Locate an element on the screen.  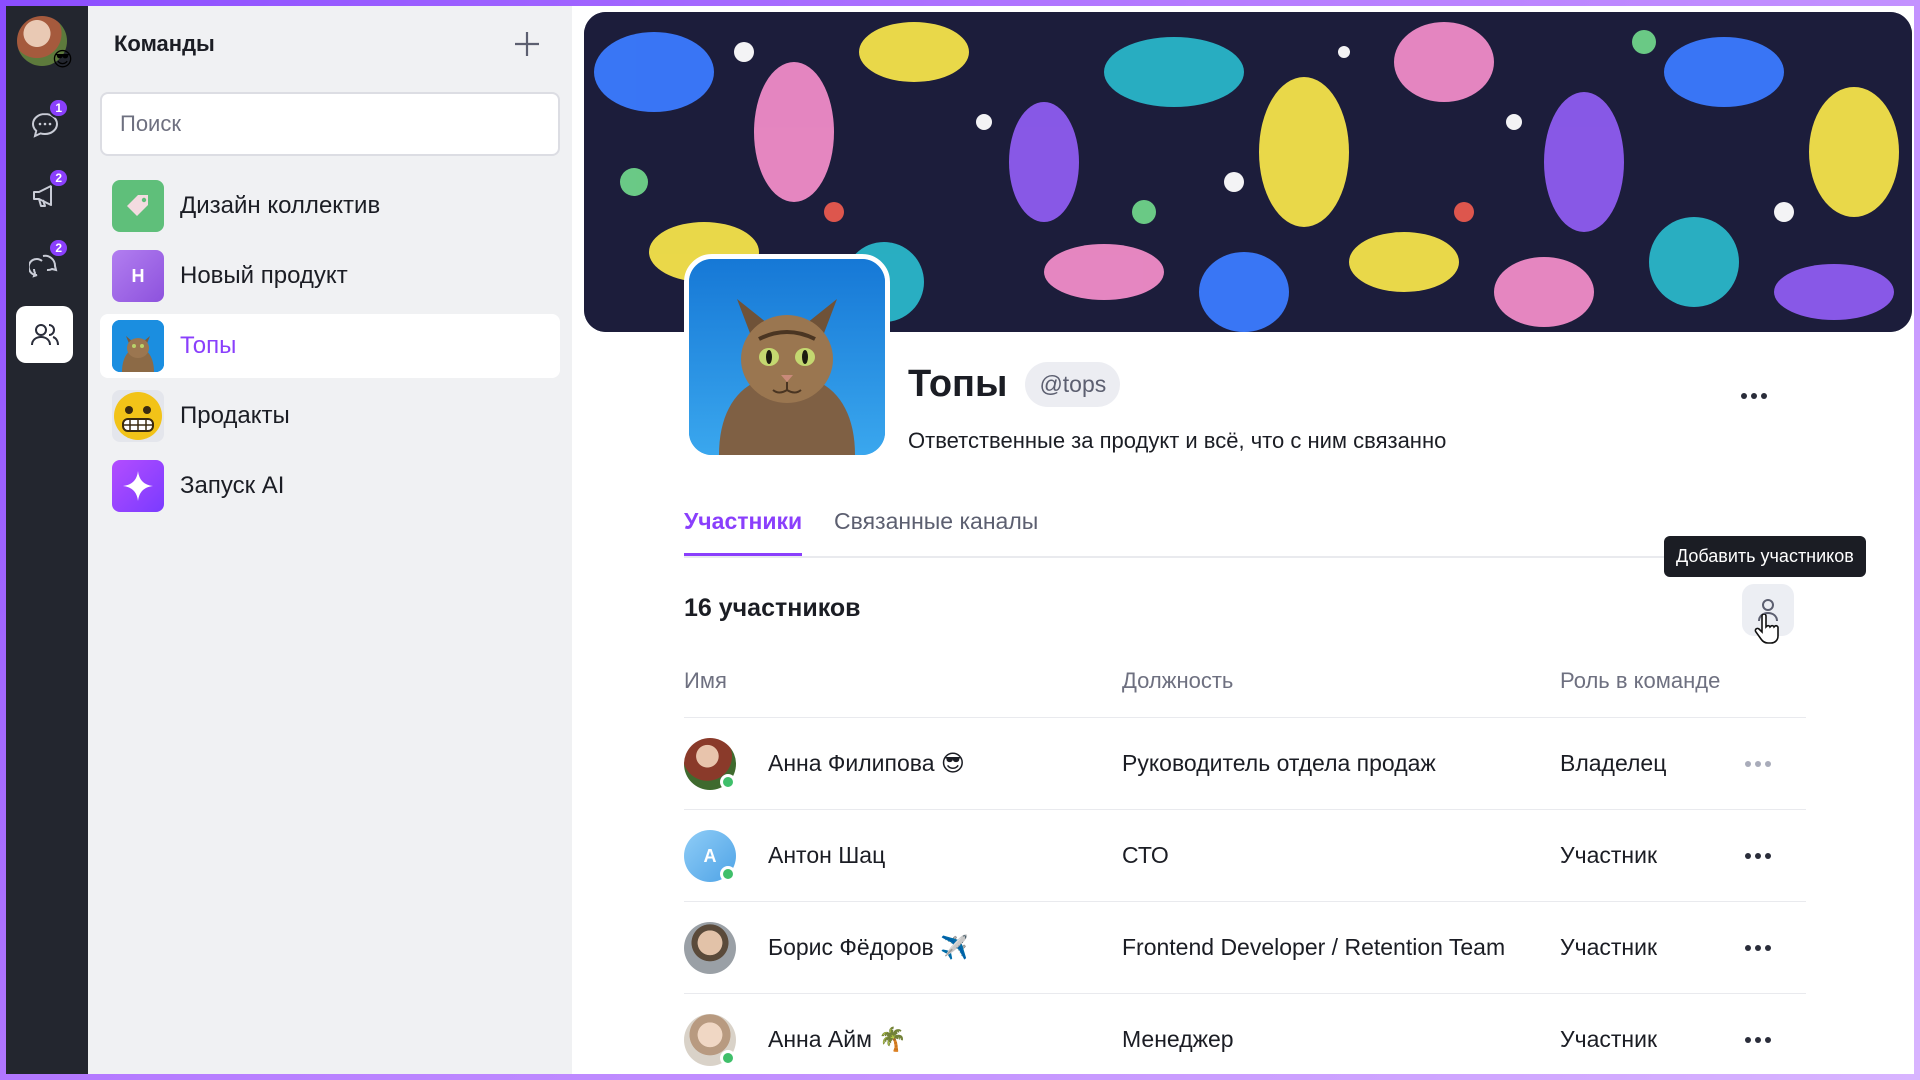
user-avatar: 😎 is located at coordinates (45, 43).